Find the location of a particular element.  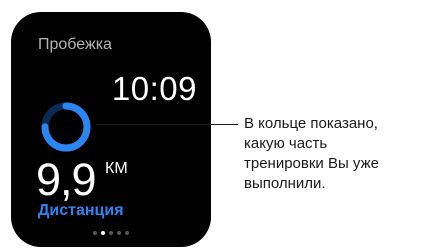

workout-progress-ring is located at coordinates (66, 127).